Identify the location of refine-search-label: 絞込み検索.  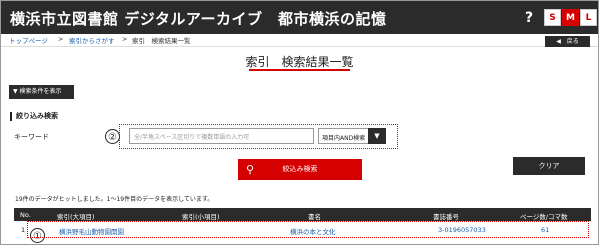
(300, 169).